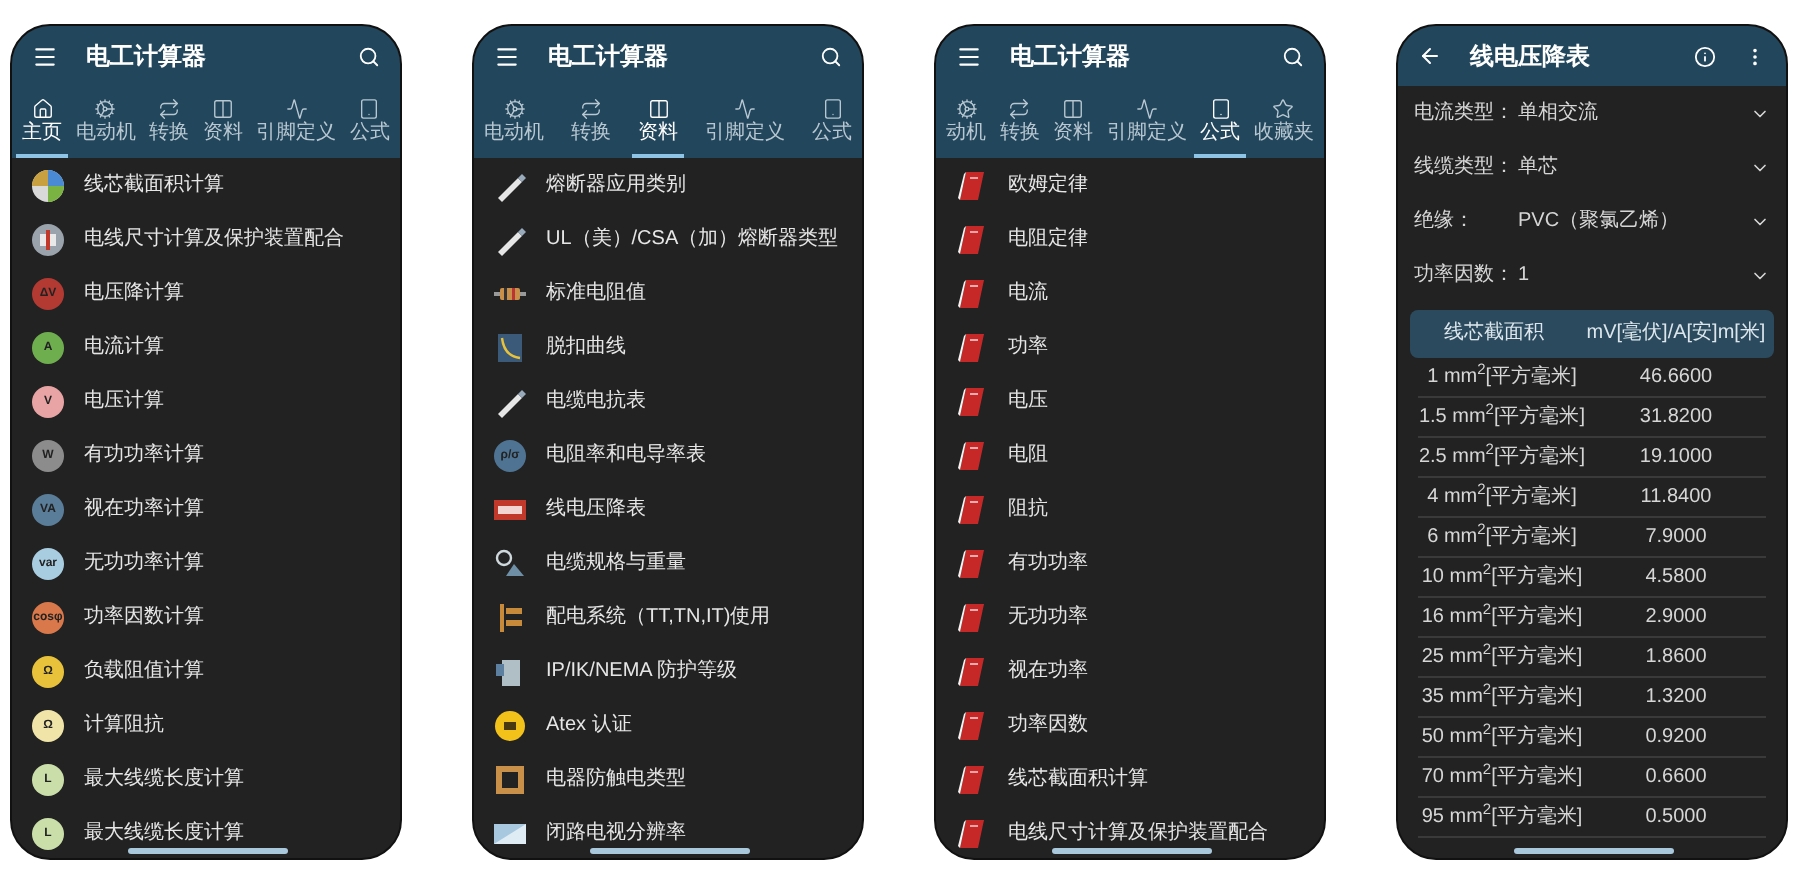 This screenshot has height=876, width=1802. I want to click on list-item: UL（美）/CSA（加）熔断器类型, so click(668, 239).